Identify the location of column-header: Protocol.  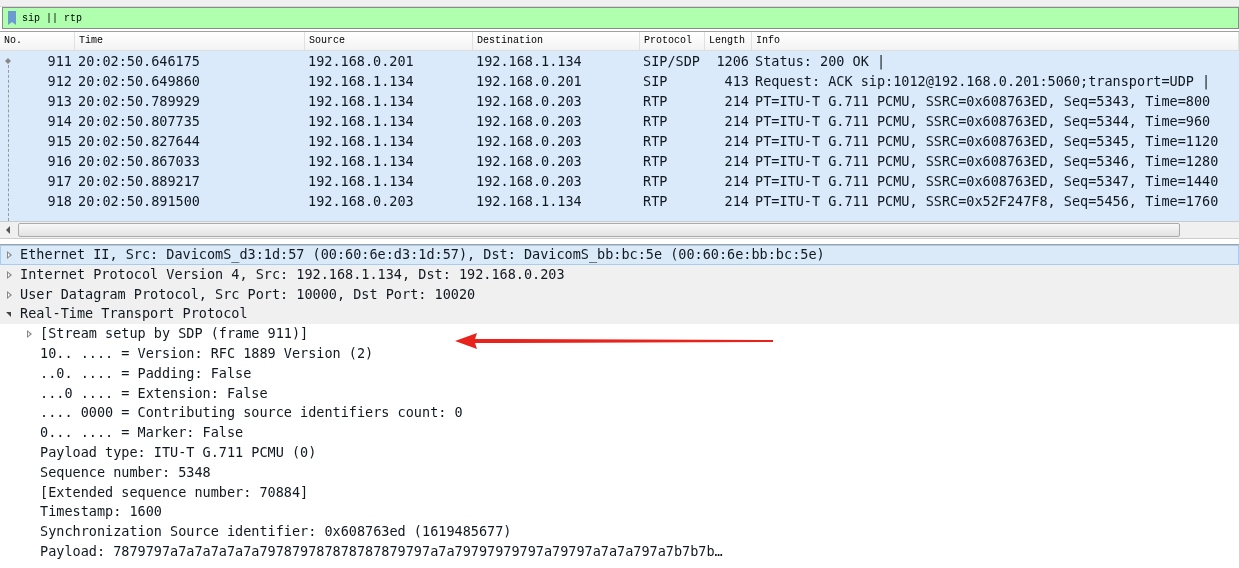
(672, 41).